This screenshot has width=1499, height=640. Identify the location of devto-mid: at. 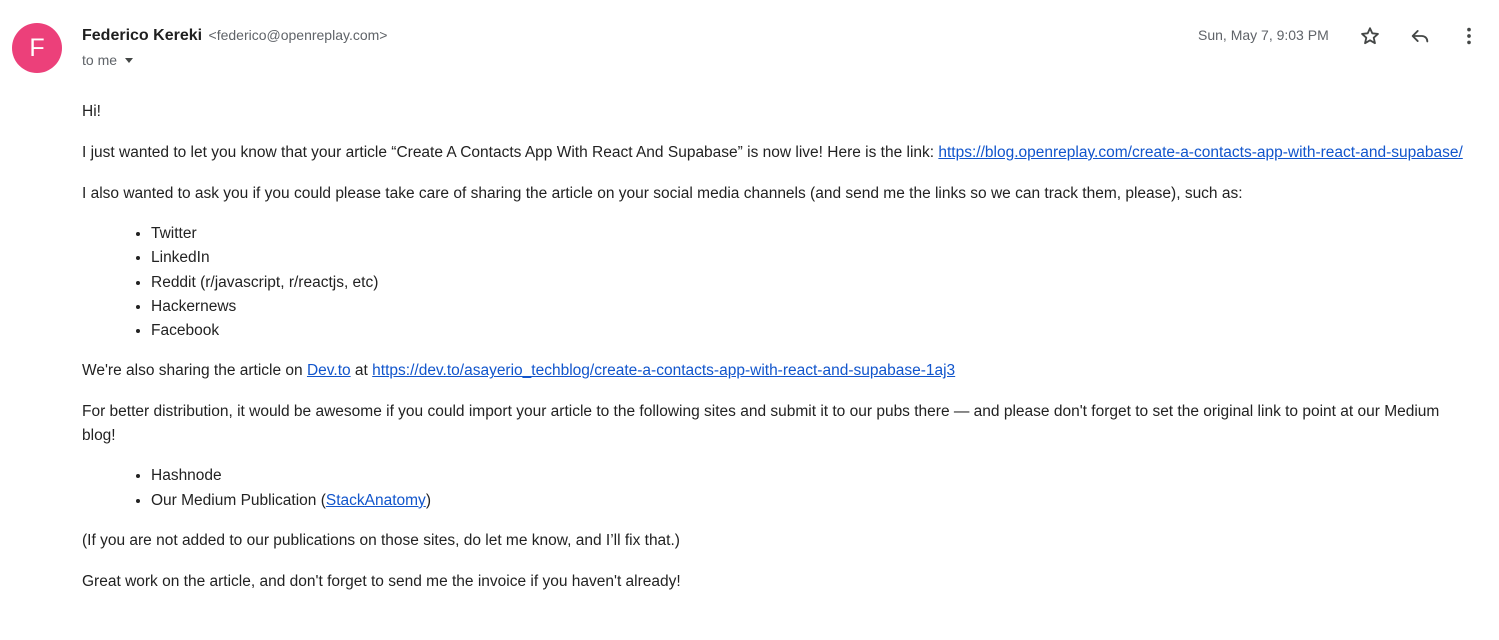
(361, 371).